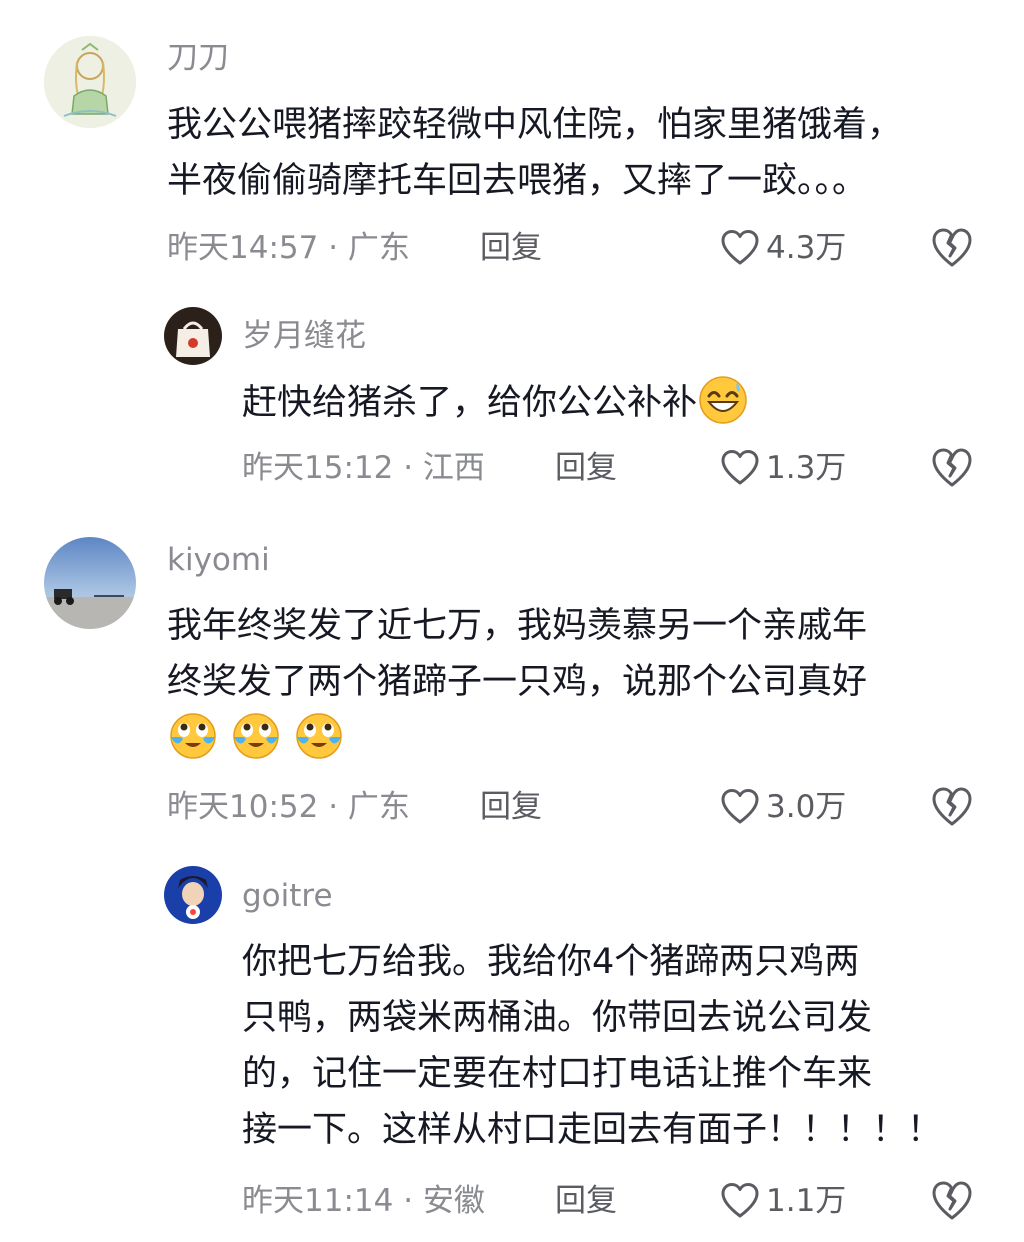 The height and width of the screenshot is (1242, 1024). I want to click on like-button: 3.0万, so click(783, 807).